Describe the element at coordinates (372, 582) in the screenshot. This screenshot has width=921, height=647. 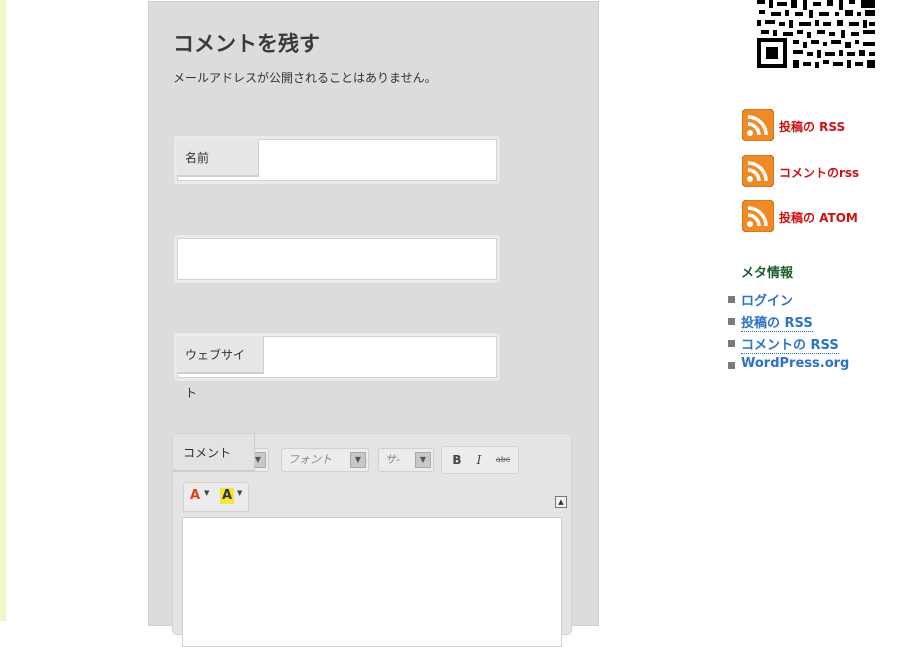
I see `comment-textarea` at that location.